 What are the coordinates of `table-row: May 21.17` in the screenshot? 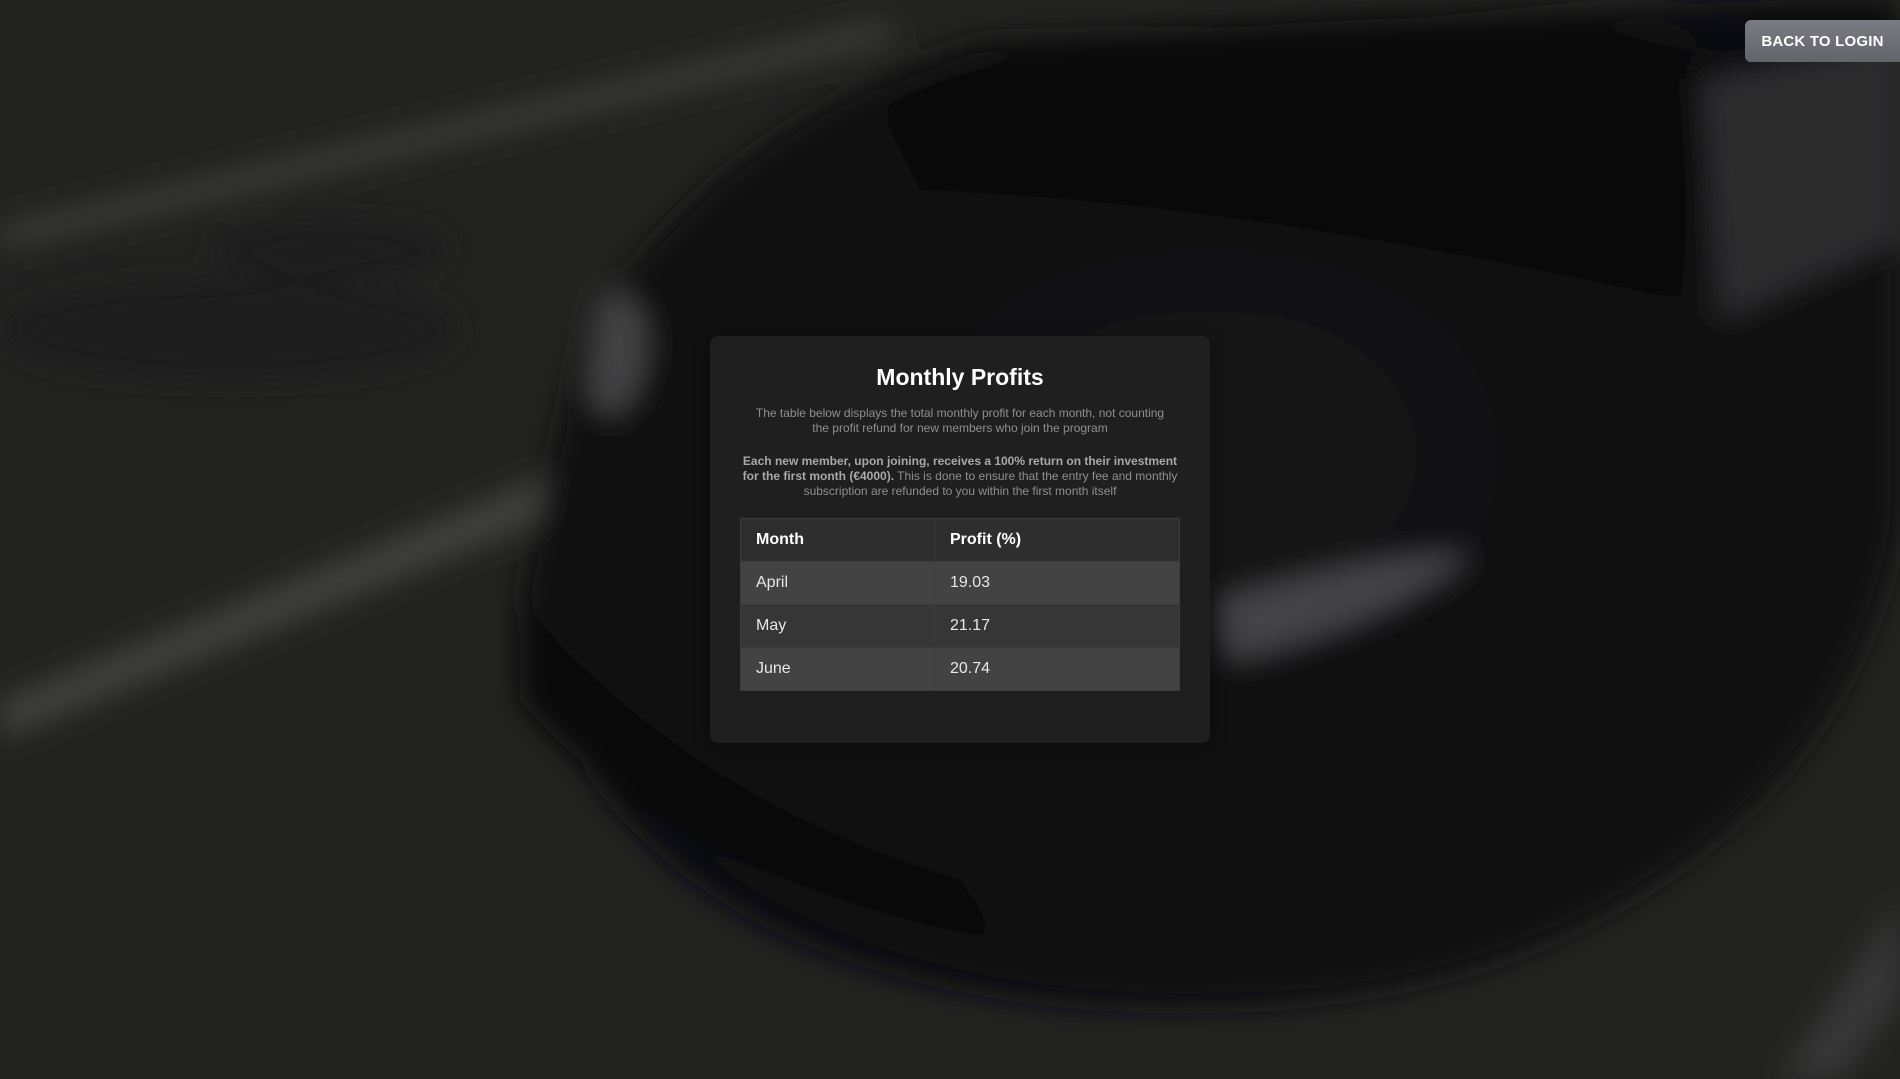 It's located at (960, 626).